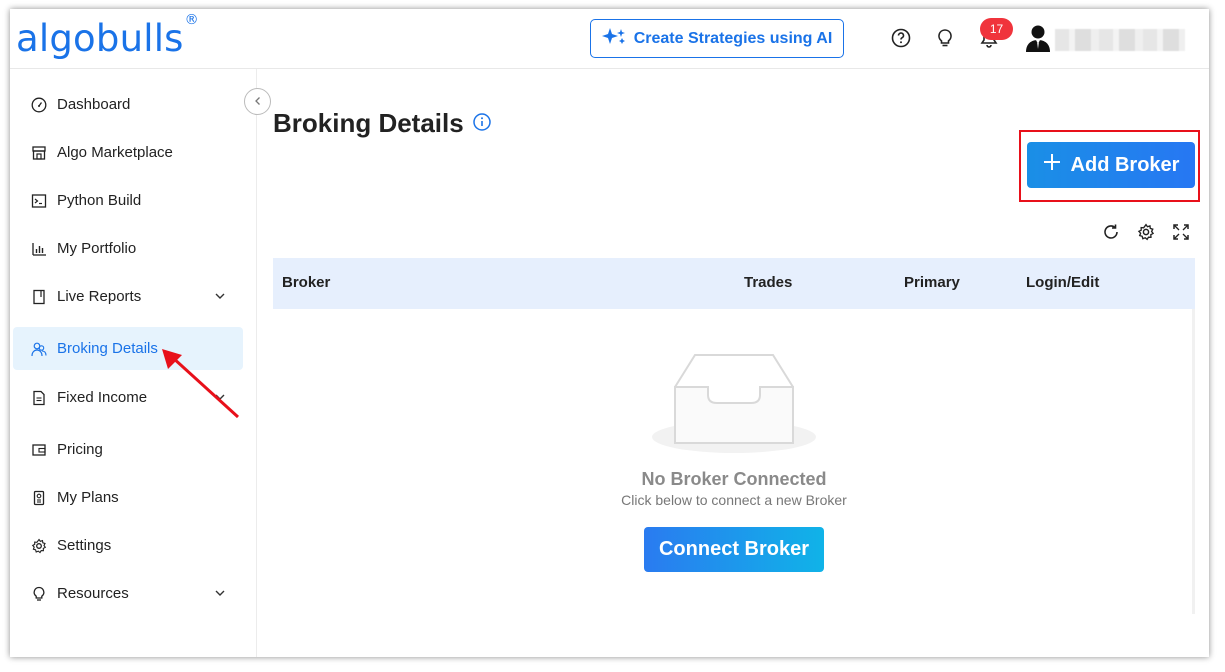 The image size is (1225, 672). Describe the element at coordinates (768, 282) in the screenshot. I see `column-header-trades: Trades` at that location.